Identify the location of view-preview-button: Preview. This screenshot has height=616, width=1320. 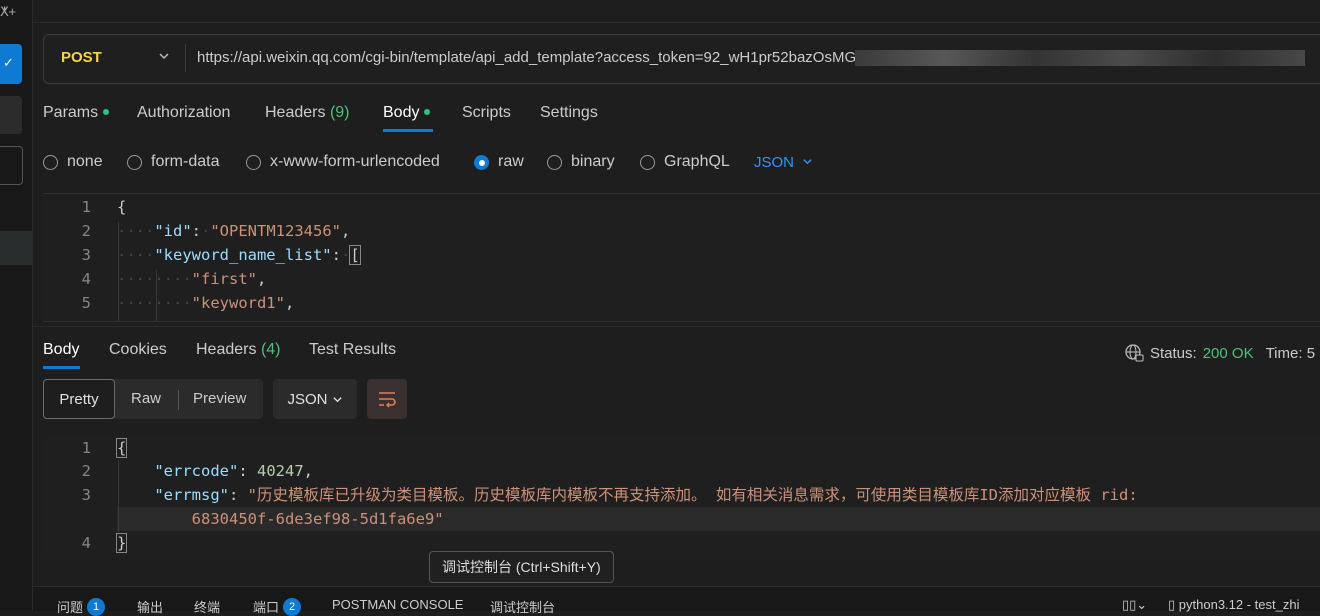
(219, 398).